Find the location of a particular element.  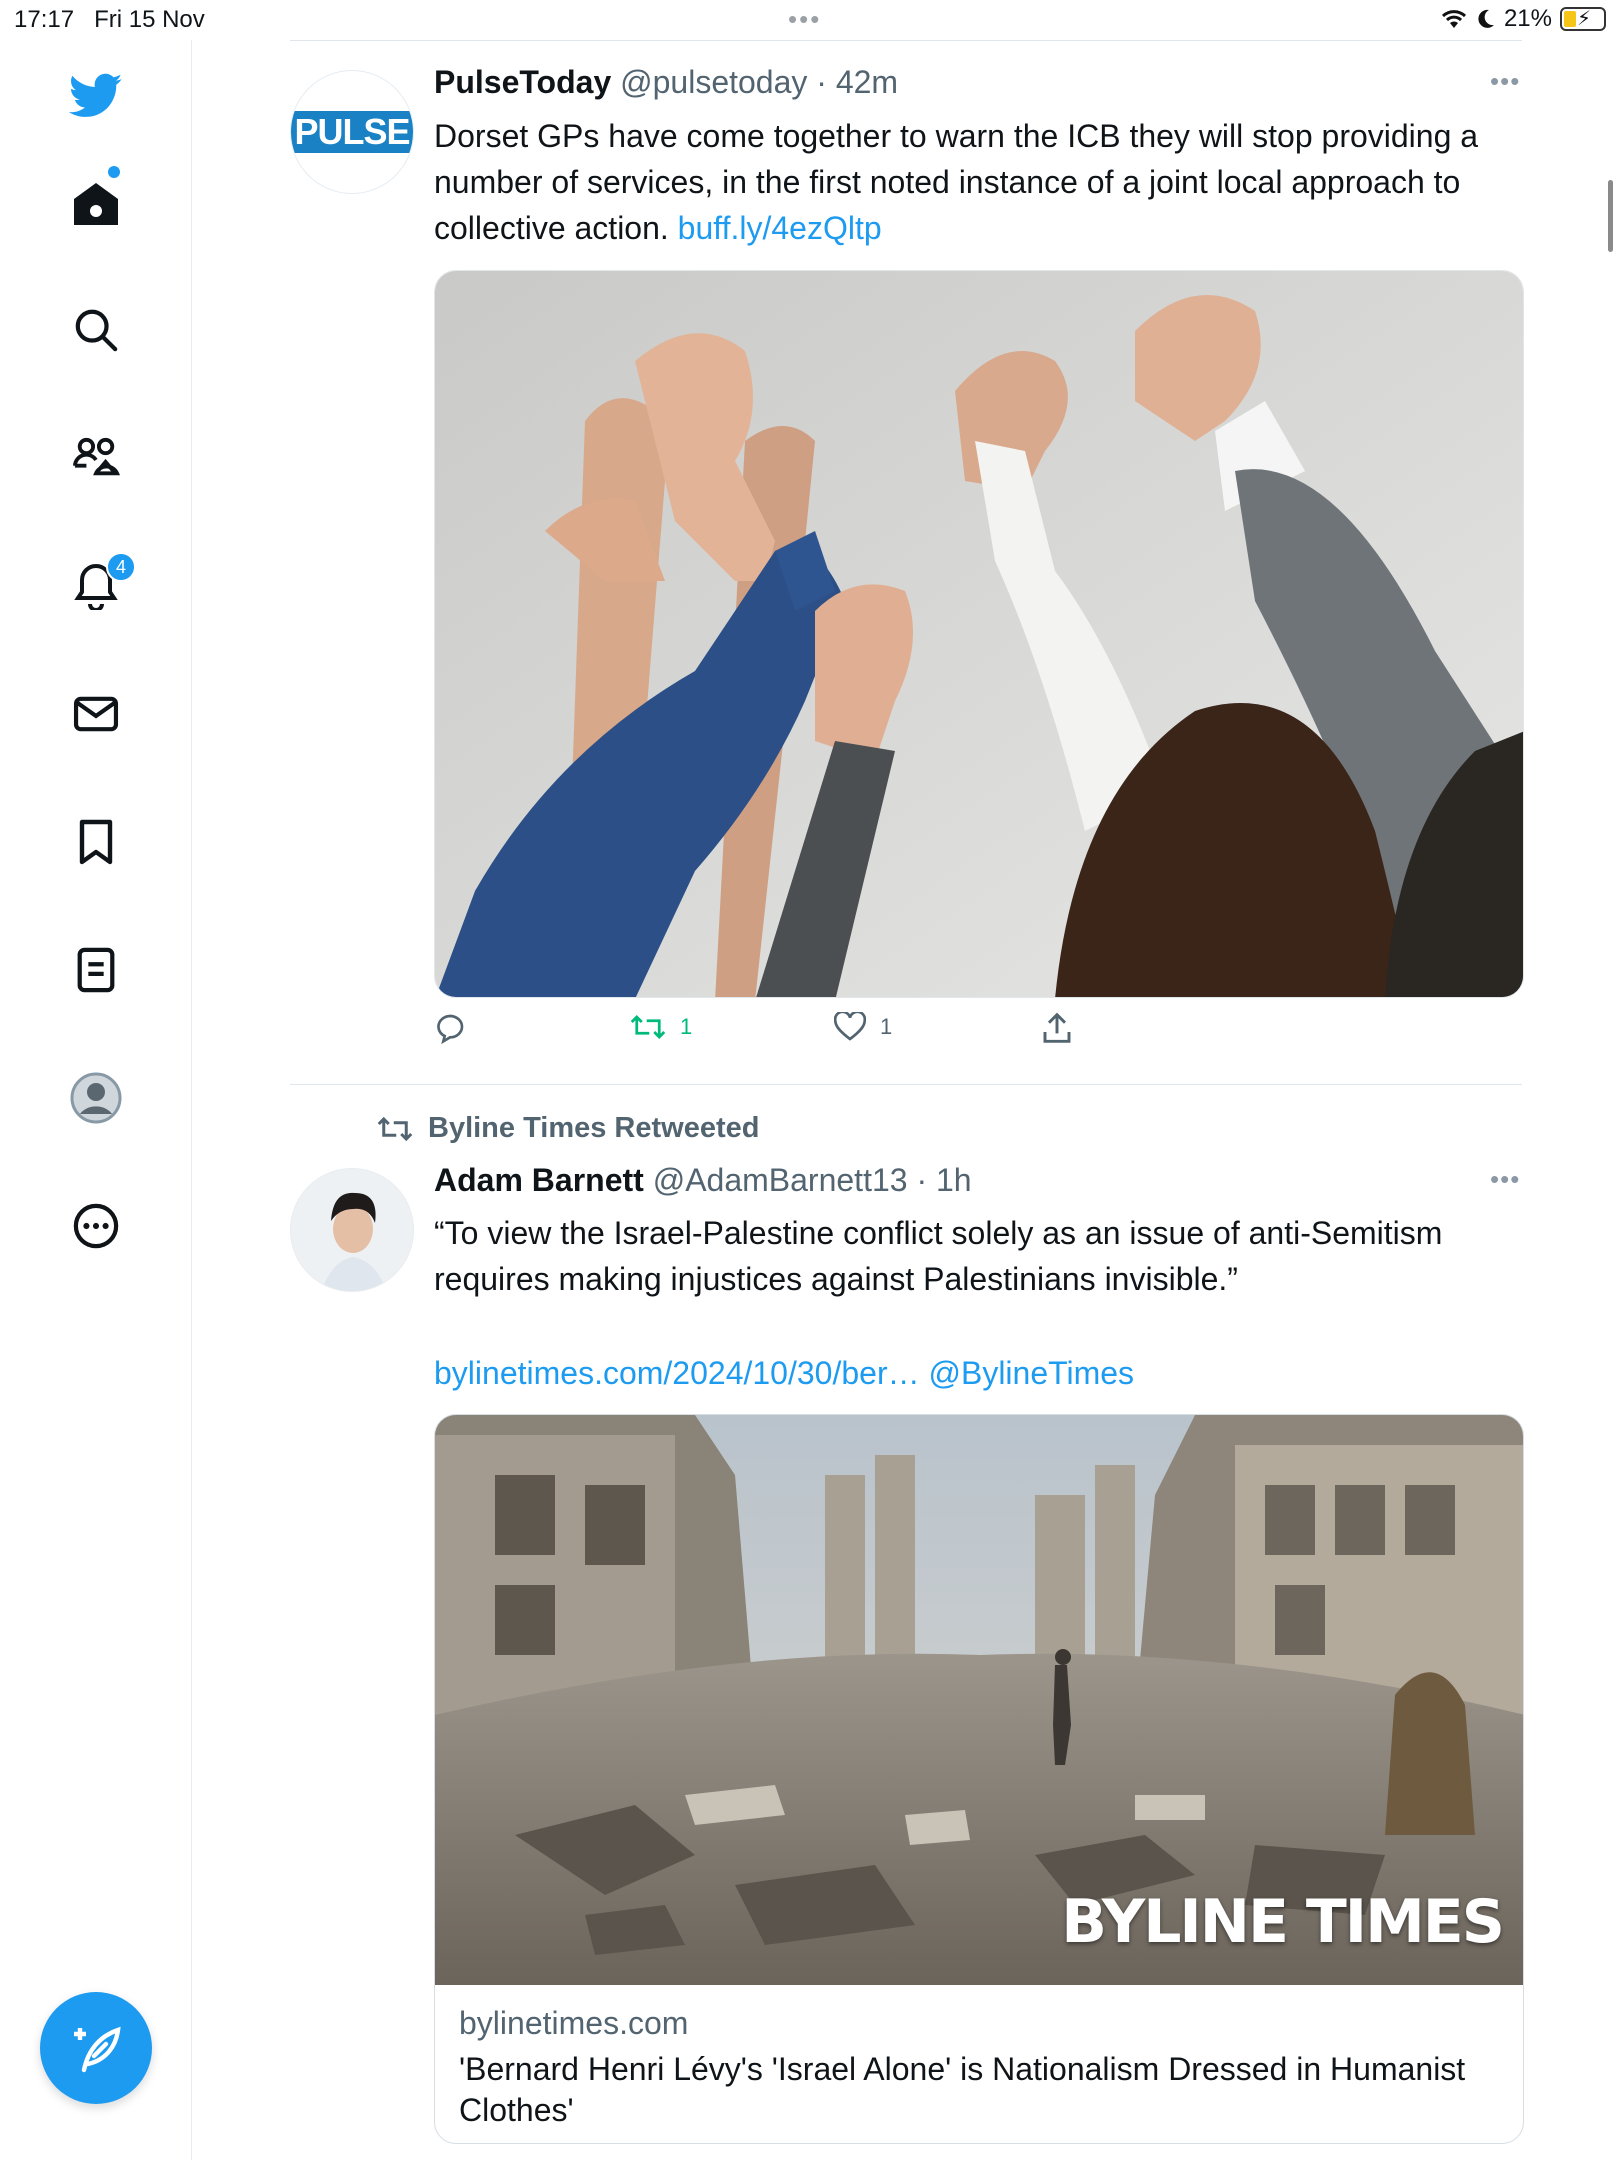

status-time: 17:17 Fri 15 Nov is located at coordinates (109, 19).